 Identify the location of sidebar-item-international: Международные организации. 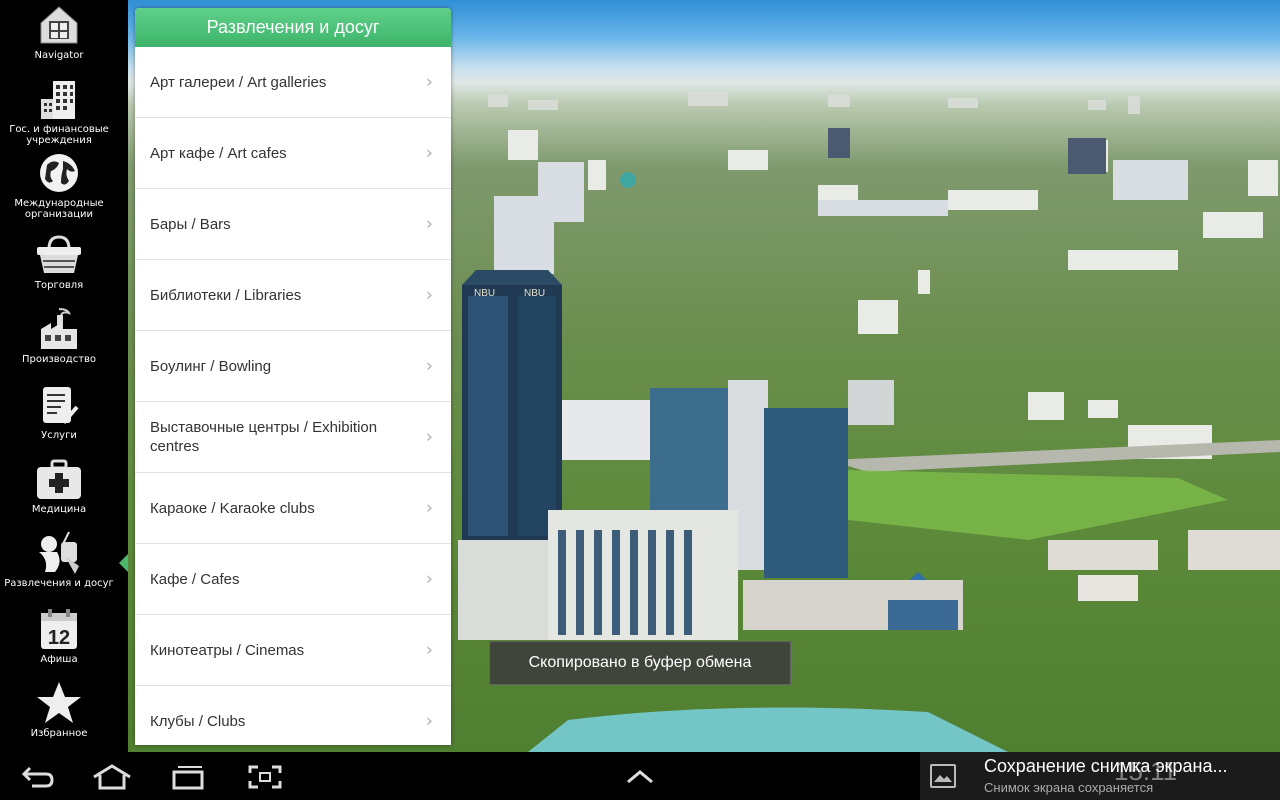
(59, 185).